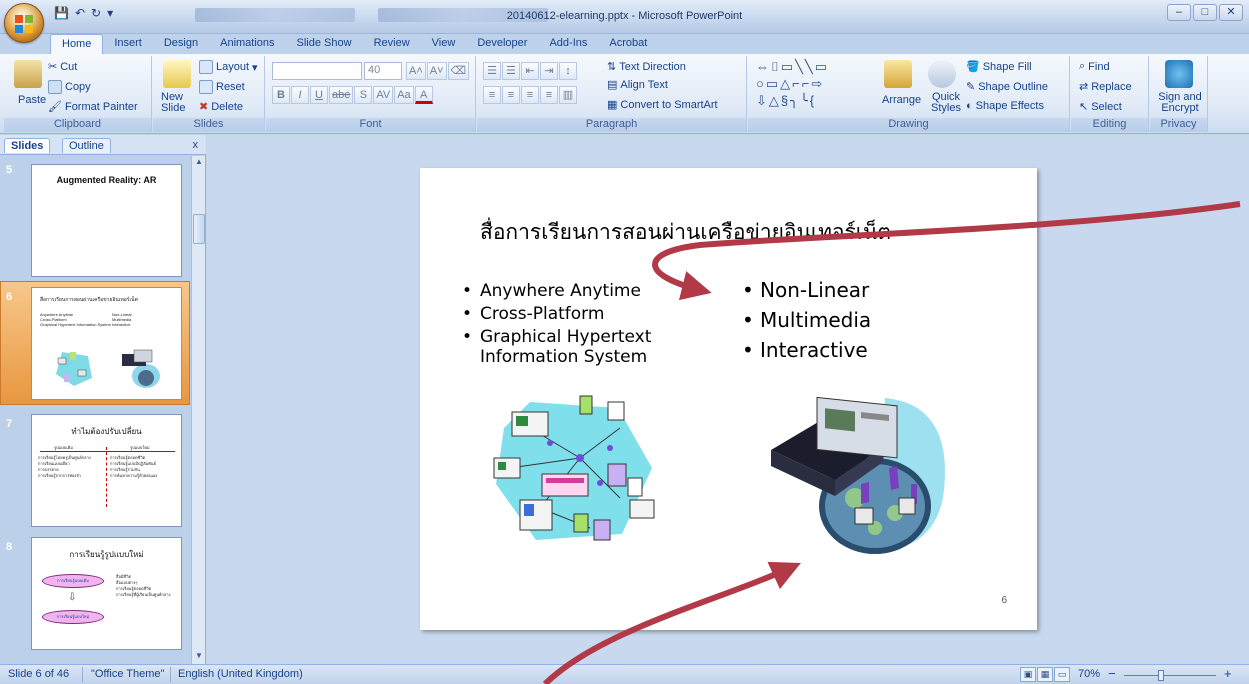  What do you see at coordinates (568, 95) in the screenshot?
I see `columns-button: ▥` at bounding box center [568, 95].